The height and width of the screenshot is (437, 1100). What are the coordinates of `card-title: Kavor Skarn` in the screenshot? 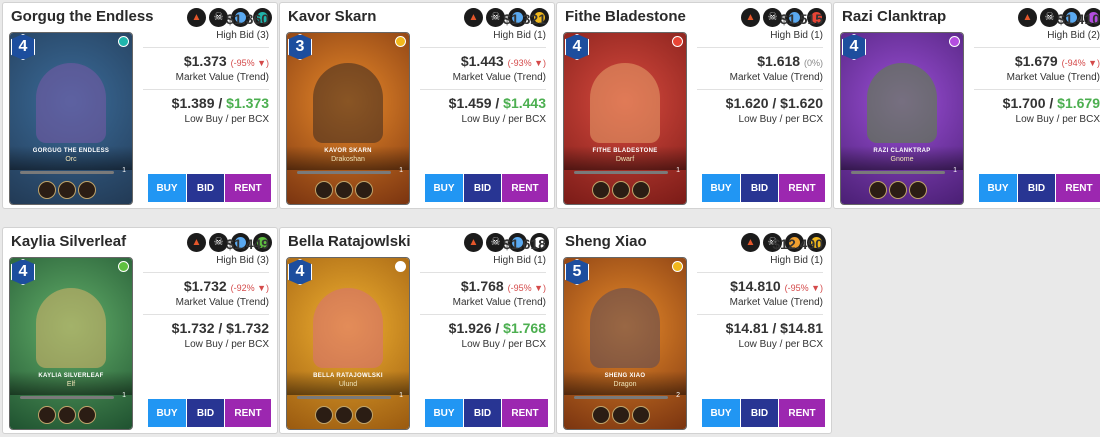 It's located at (332, 16).